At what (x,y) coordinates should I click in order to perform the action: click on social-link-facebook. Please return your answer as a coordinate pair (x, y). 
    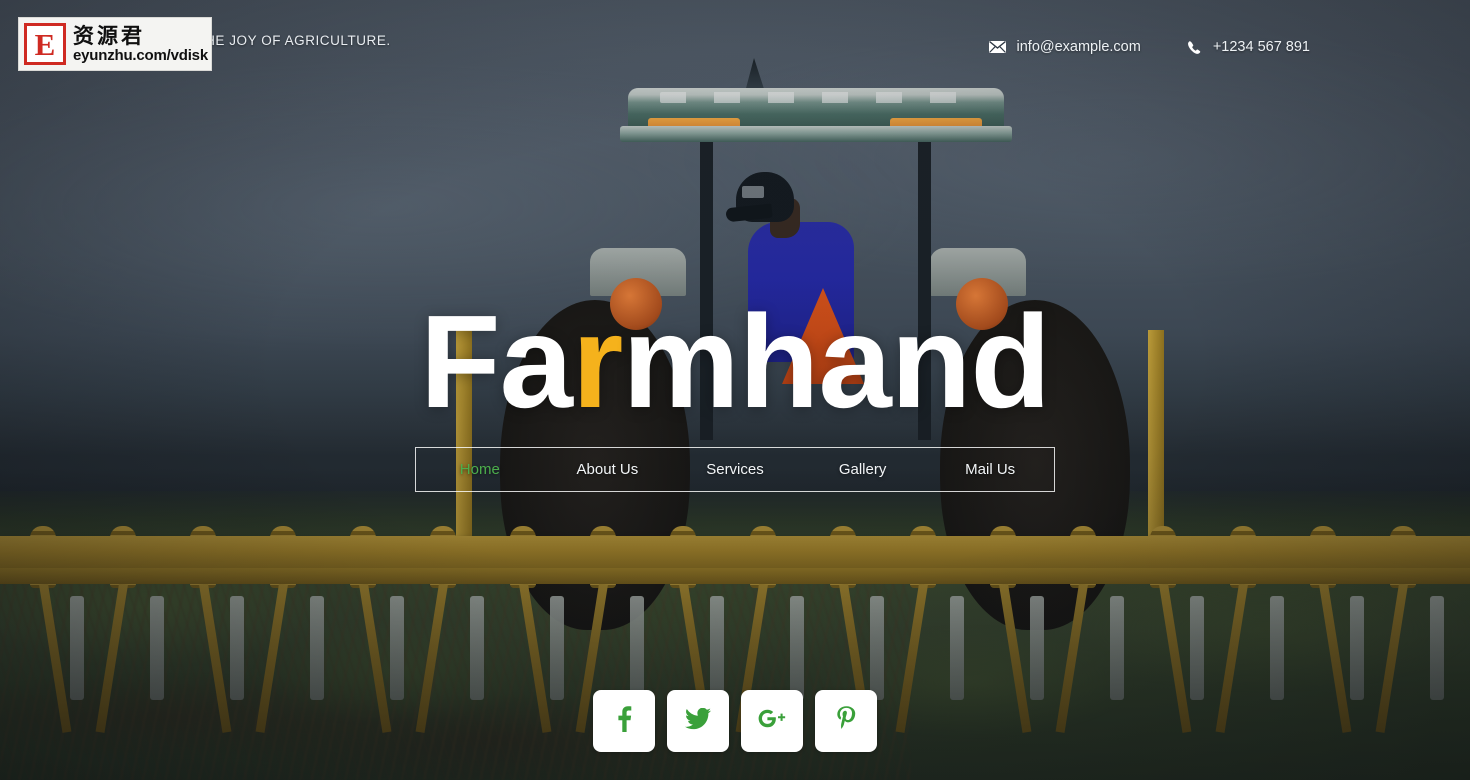
    Looking at the image, I should click on (624, 721).